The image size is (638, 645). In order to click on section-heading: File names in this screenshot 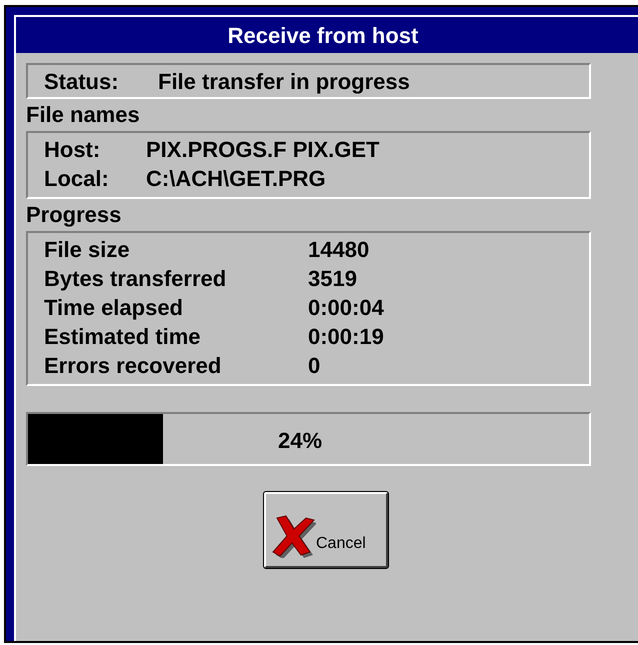, I will do `click(83, 114)`.